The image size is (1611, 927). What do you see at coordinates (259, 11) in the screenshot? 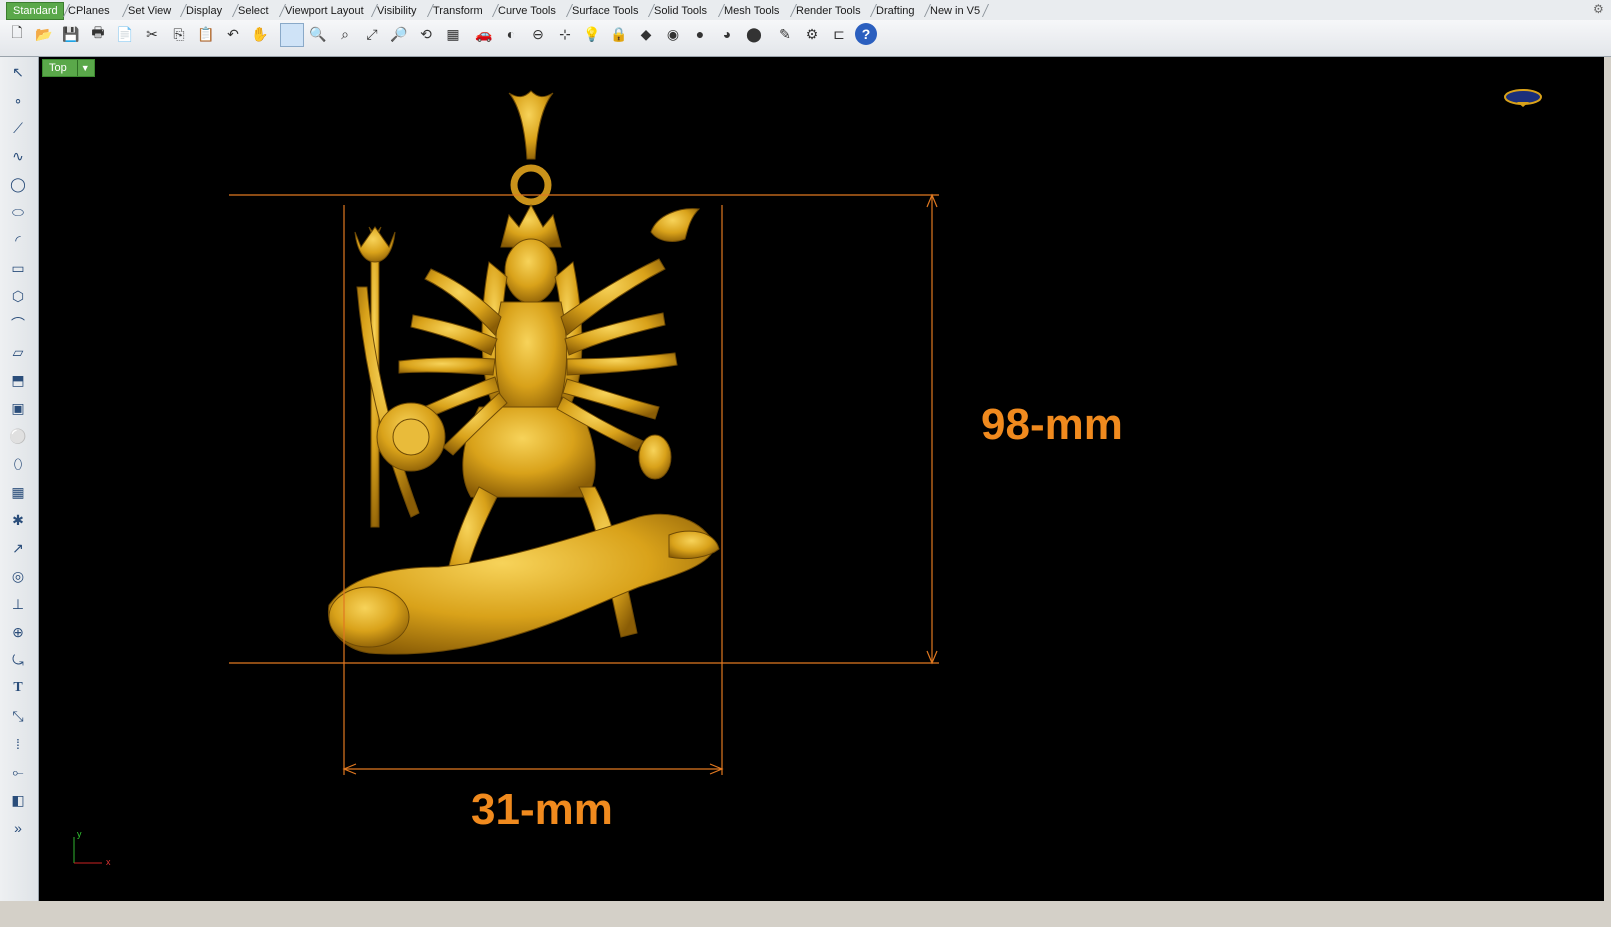
I see `tab-select: Select` at bounding box center [259, 11].